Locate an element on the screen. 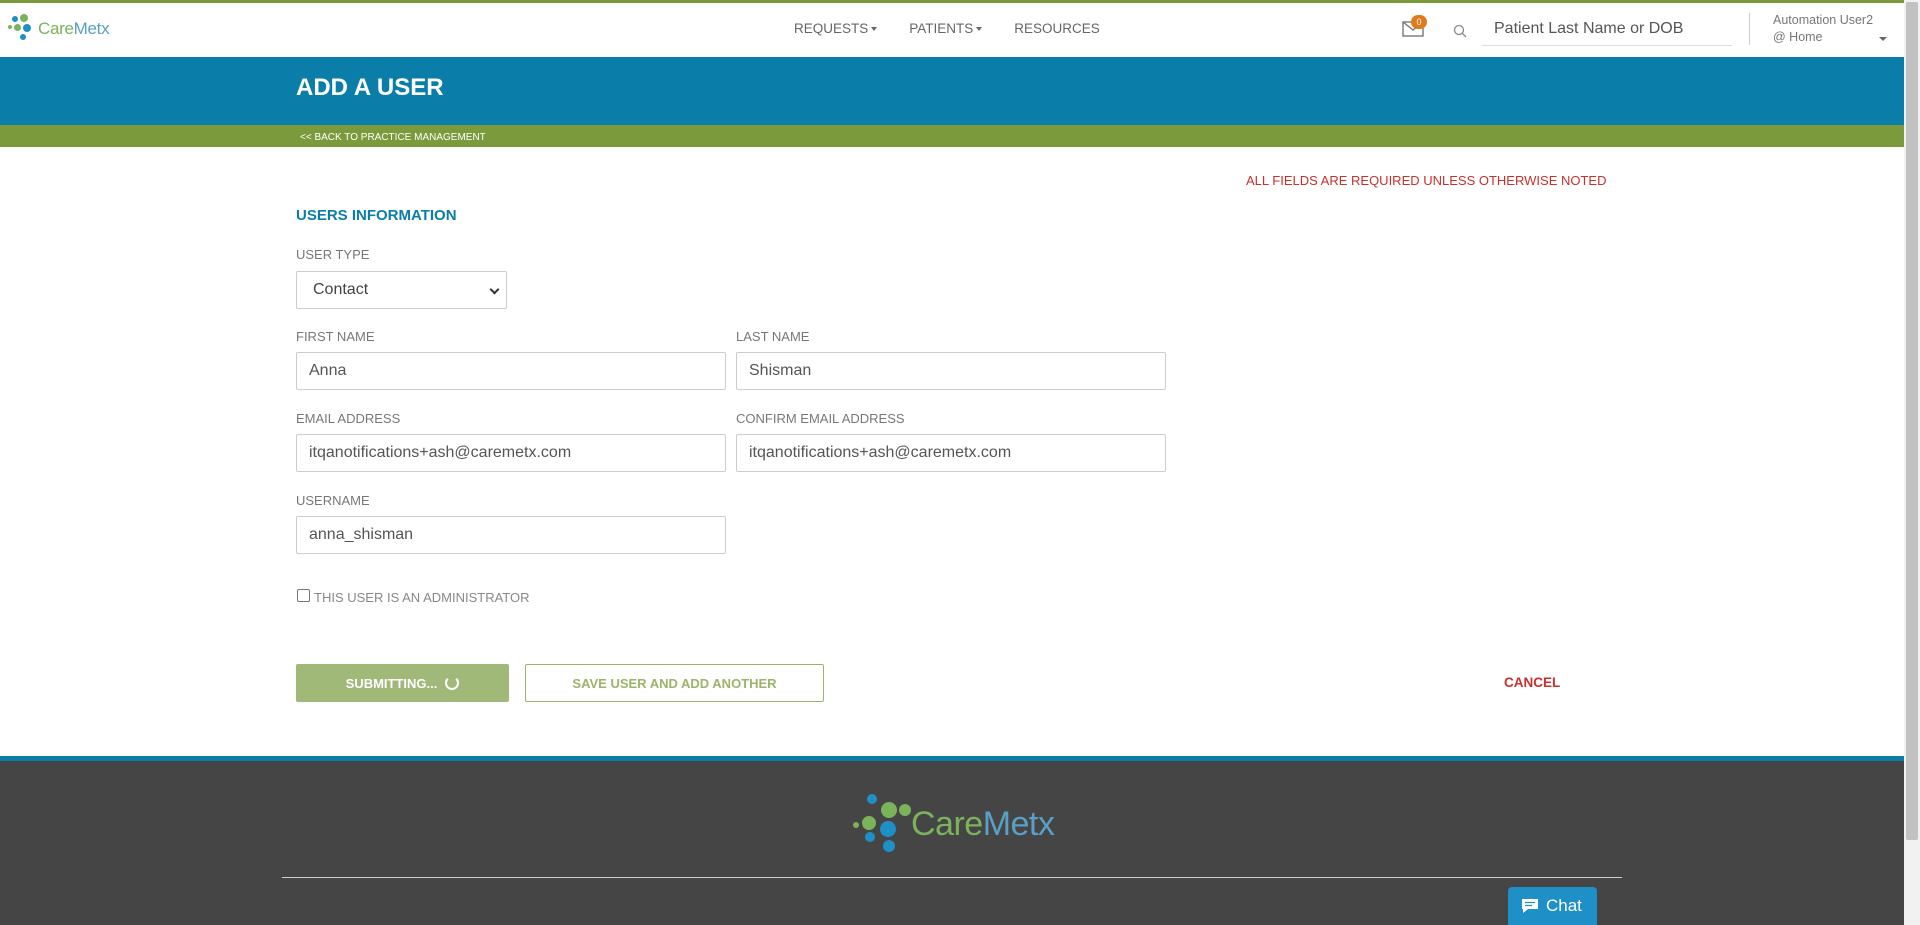  username-label: USERNAME is located at coordinates (333, 500).